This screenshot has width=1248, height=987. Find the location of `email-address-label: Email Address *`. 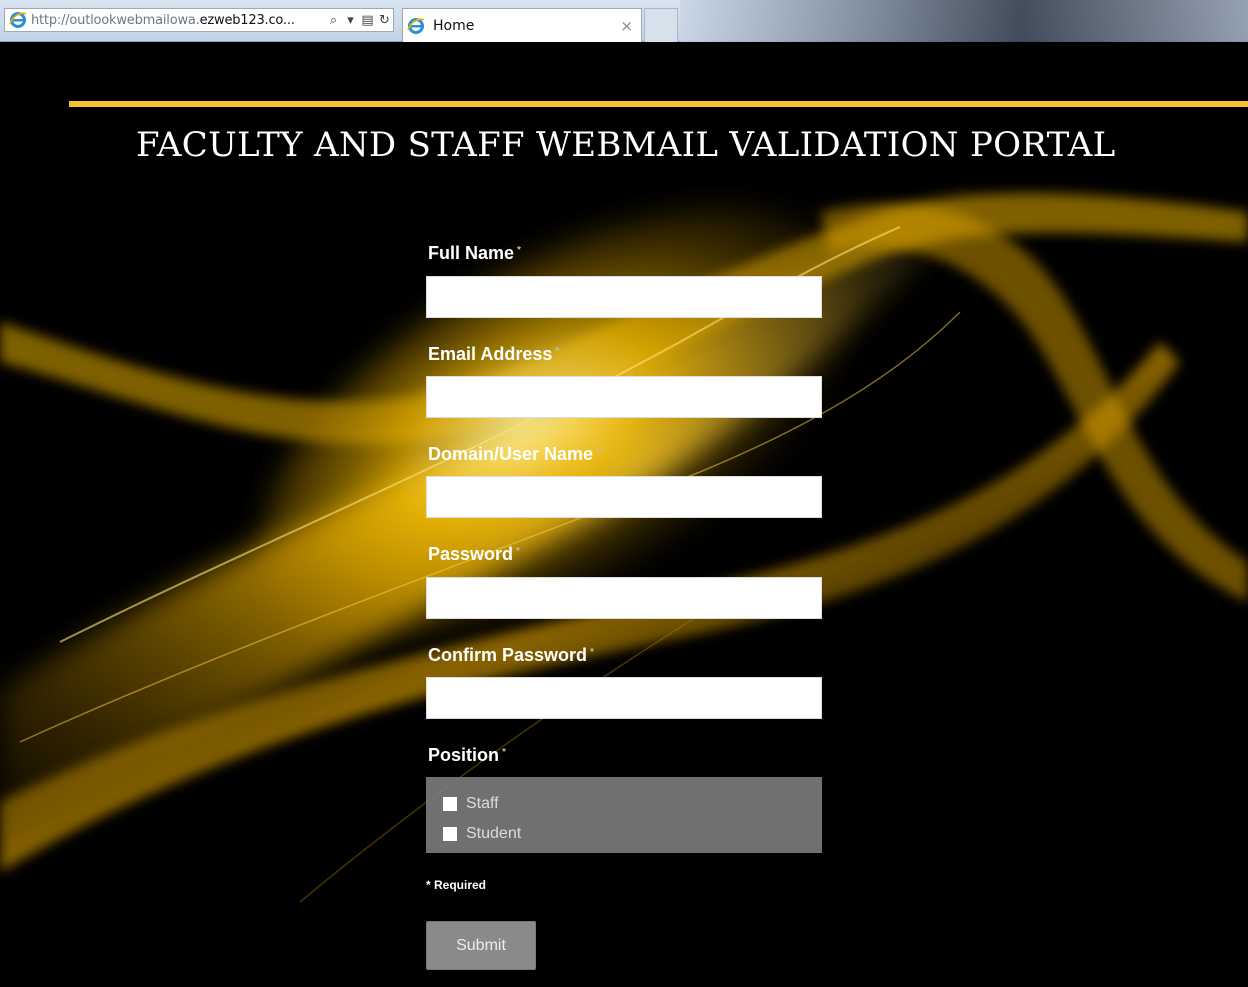

email-address-label: Email Address * is located at coordinates (494, 354).